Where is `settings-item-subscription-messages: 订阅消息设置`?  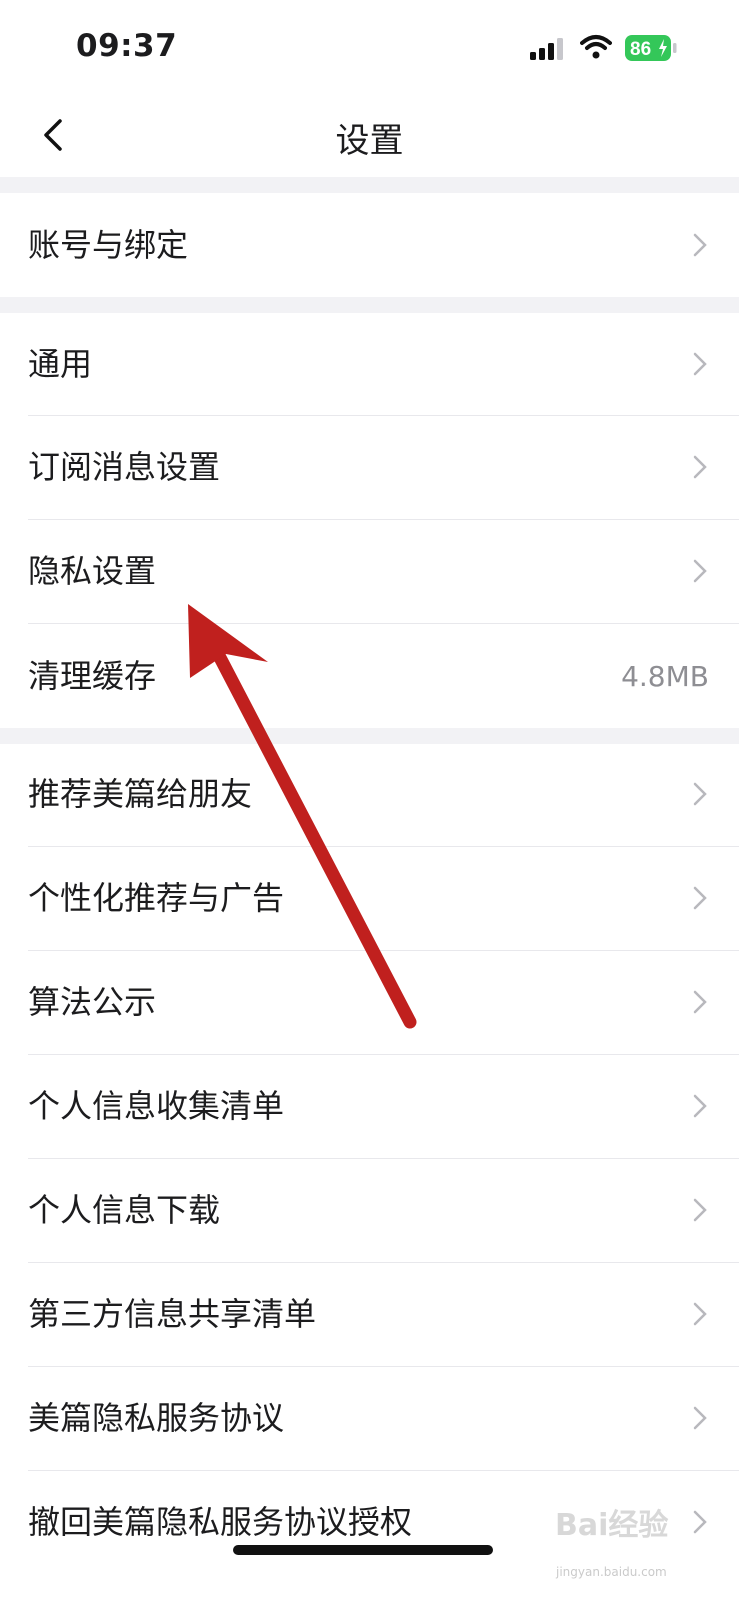
settings-item-subscription-messages: 订阅消息设置 is located at coordinates (369, 467).